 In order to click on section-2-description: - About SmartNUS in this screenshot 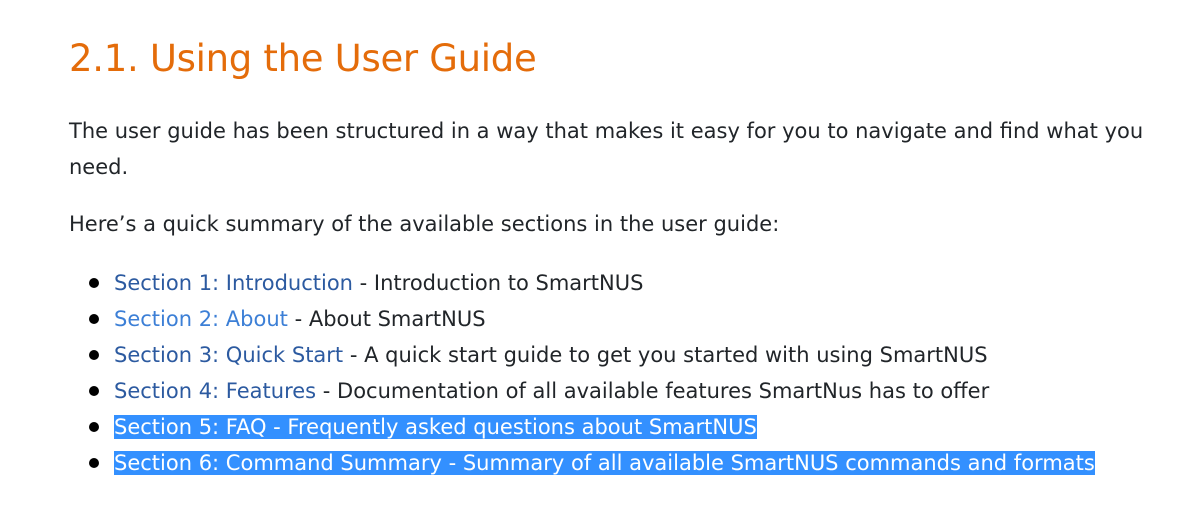, I will do `click(386, 319)`.